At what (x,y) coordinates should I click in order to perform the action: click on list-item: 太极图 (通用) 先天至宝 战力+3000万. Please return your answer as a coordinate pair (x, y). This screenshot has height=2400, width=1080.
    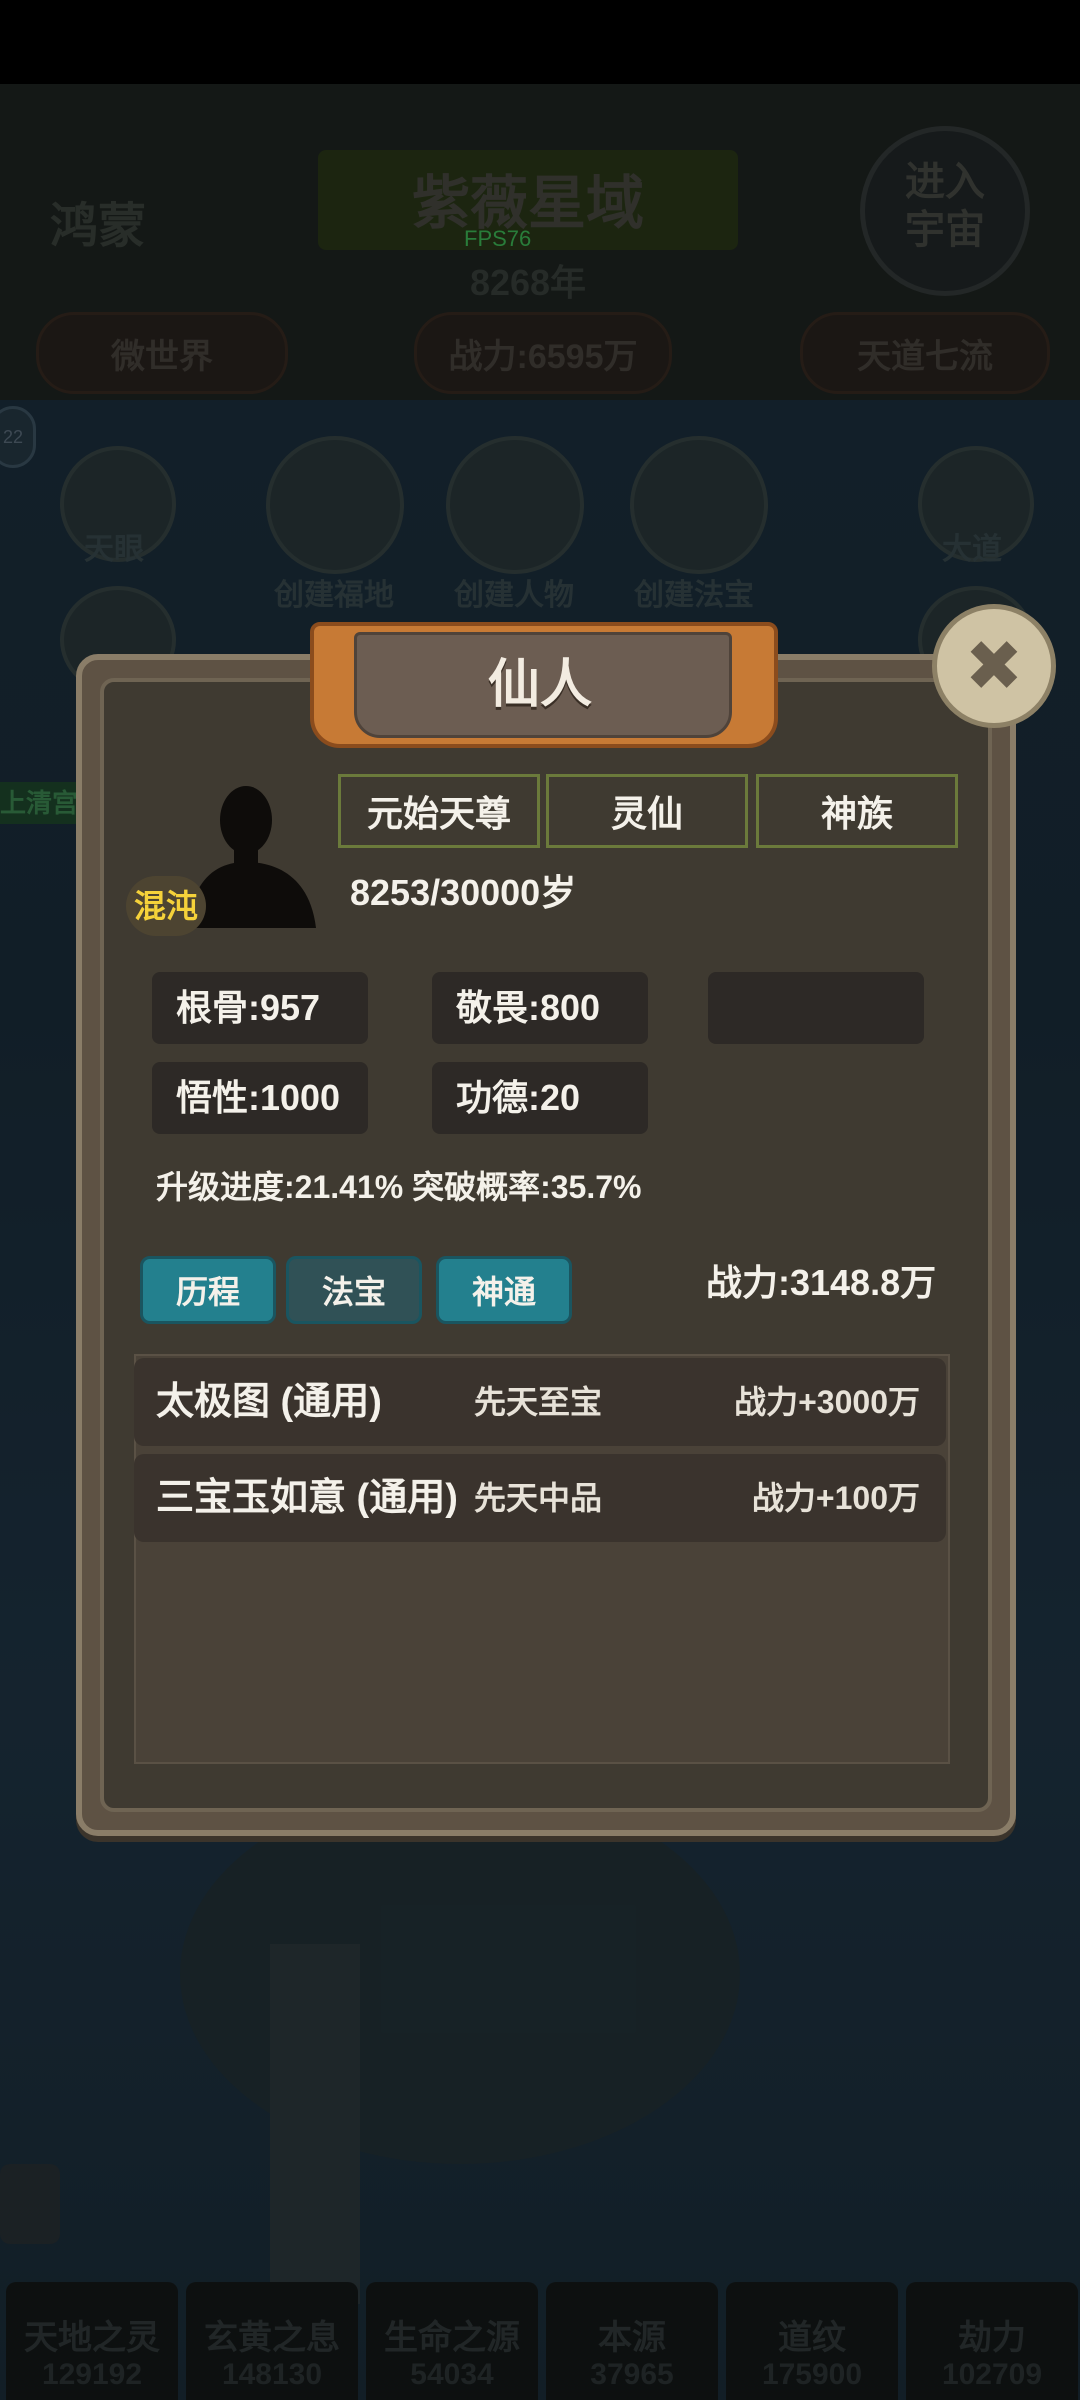
    Looking at the image, I should click on (540, 1402).